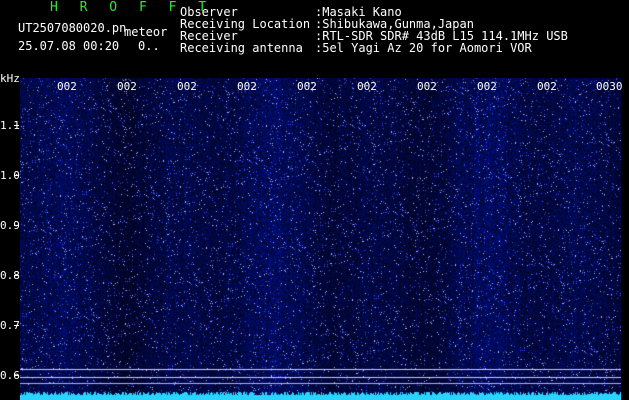  Describe the element at coordinates (149, 46) in the screenshot. I see `event-count: 0..` at that location.